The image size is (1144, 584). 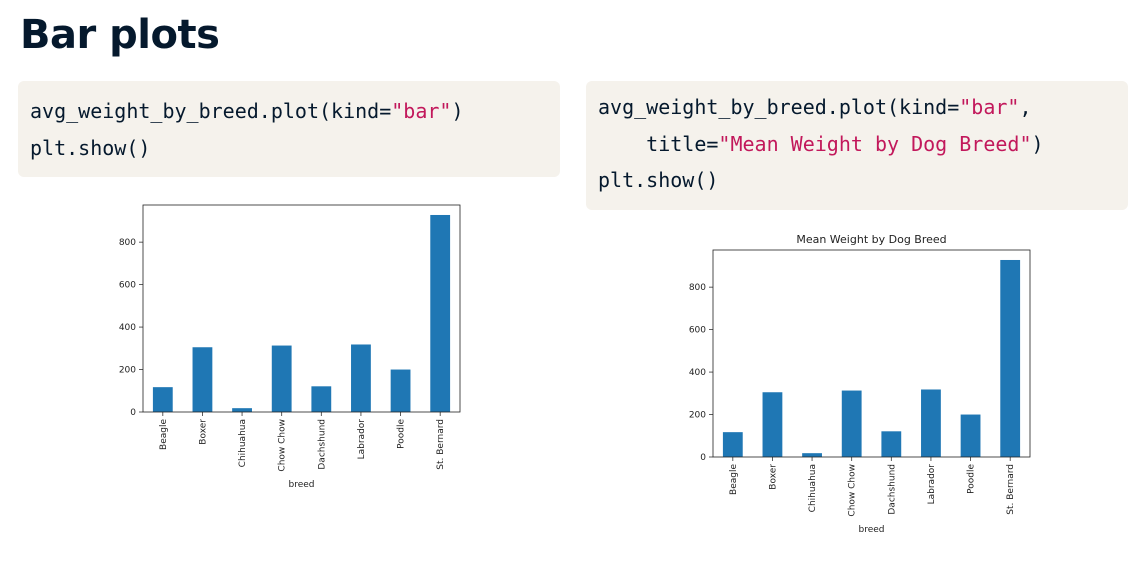 I want to click on code-line: avg_weight_by_breed.plot(kind="bar",, so click(x=863, y=107).